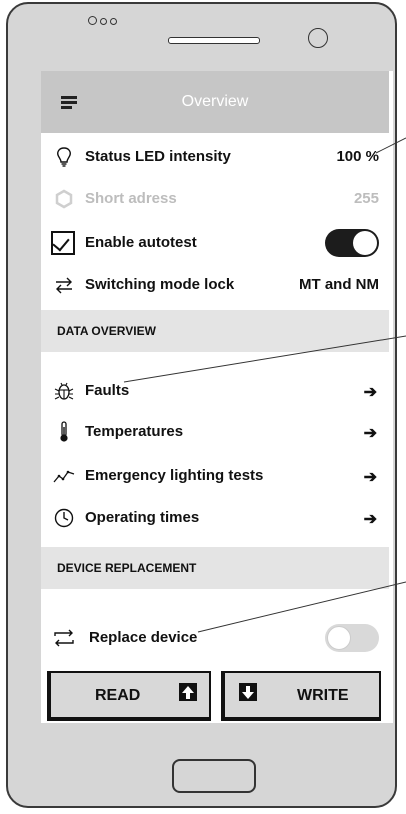 The height and width of the screenshot is (814, 406). I want to click on swap-arrows-icon, so click(64, 285).